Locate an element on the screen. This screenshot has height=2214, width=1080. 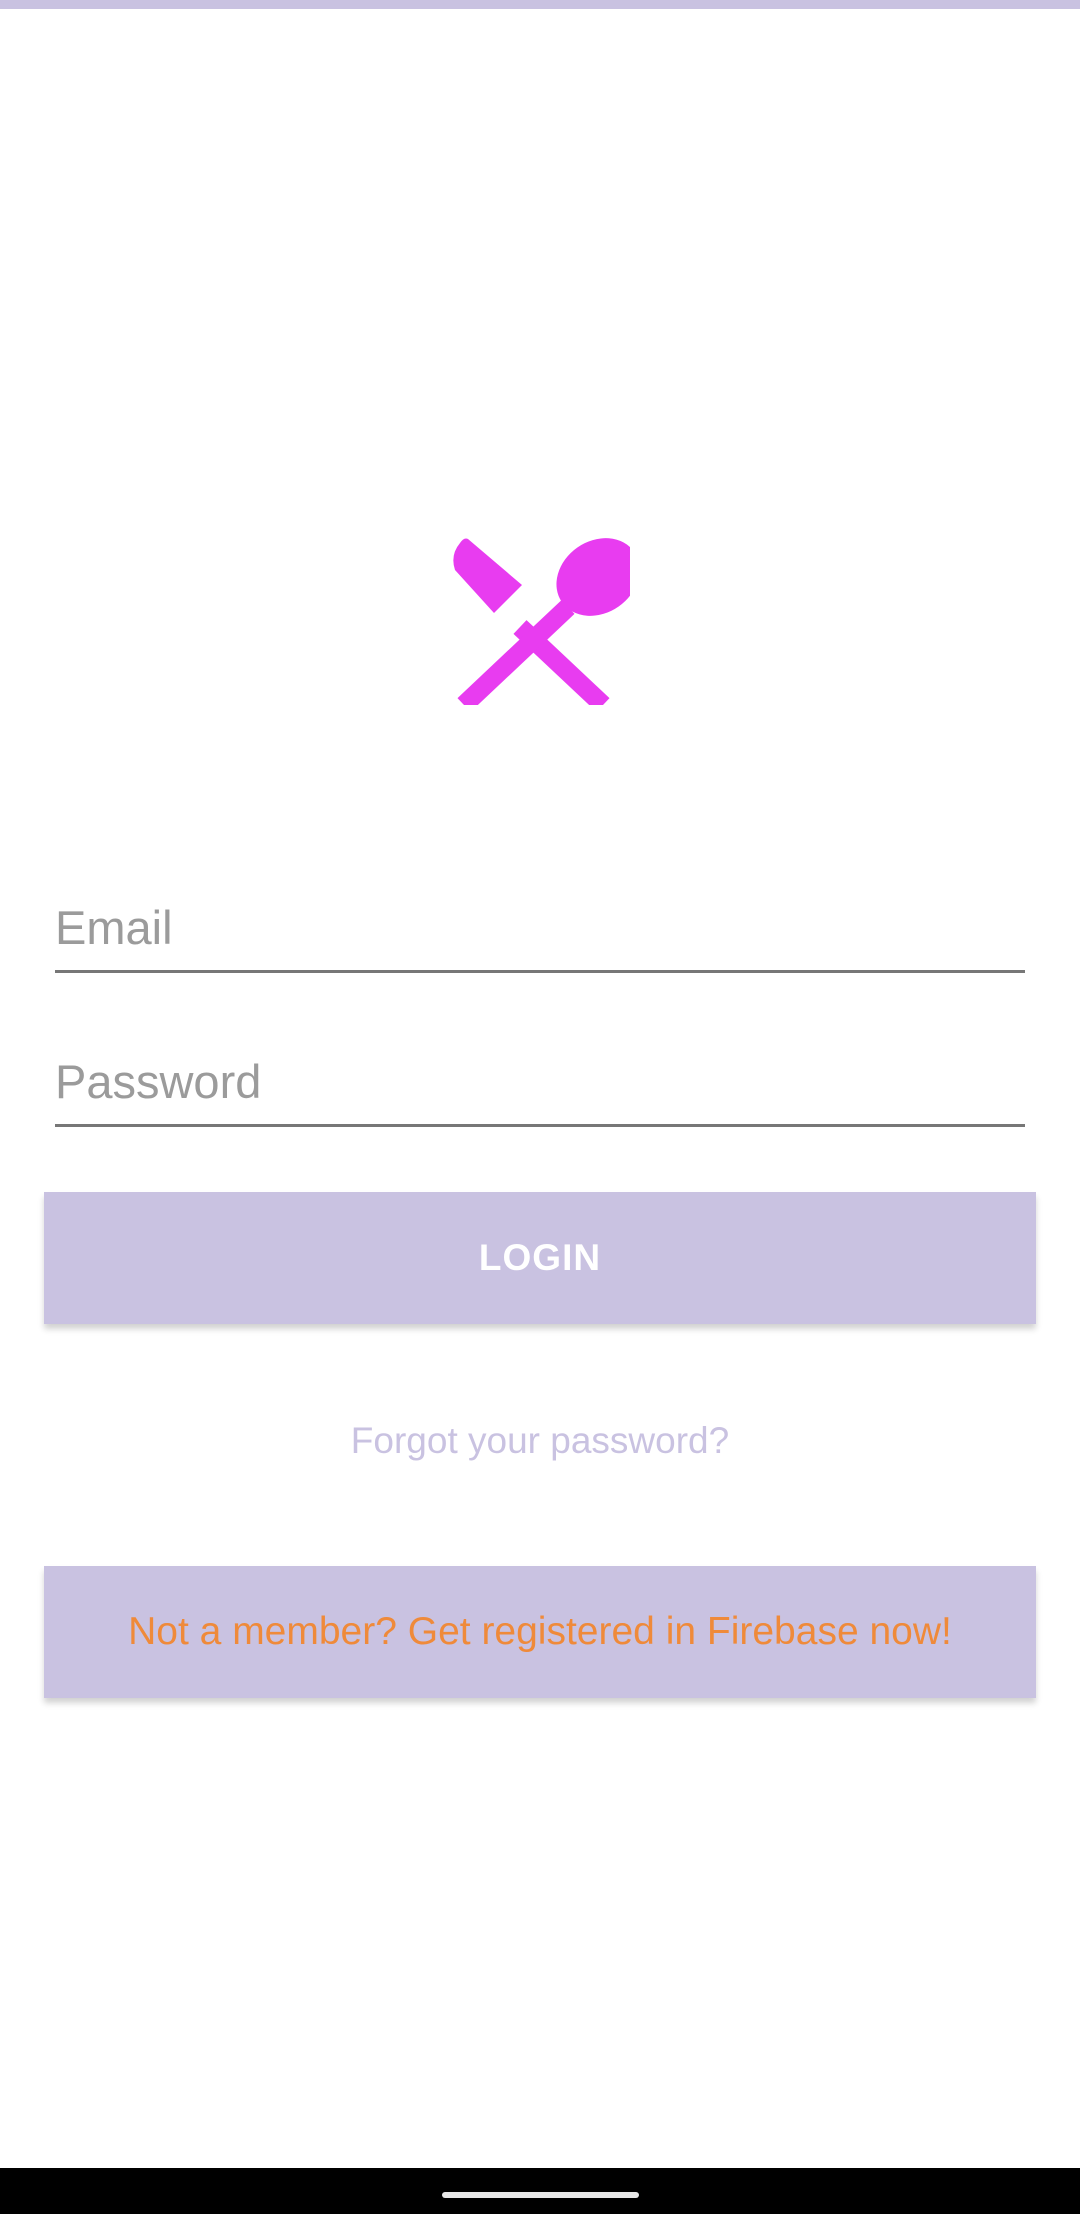
fork-spoon-icon is located at coordinates (541, 621).